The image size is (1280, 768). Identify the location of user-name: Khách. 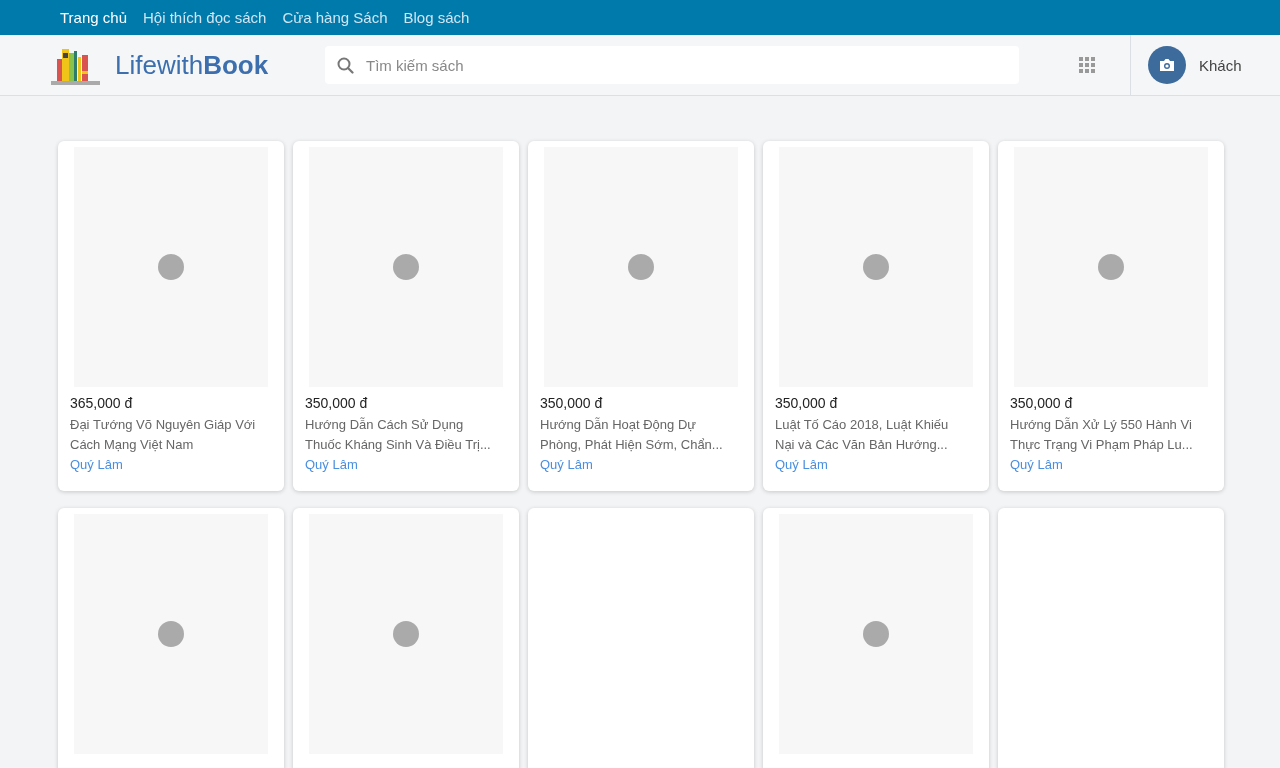
(1220, 65).